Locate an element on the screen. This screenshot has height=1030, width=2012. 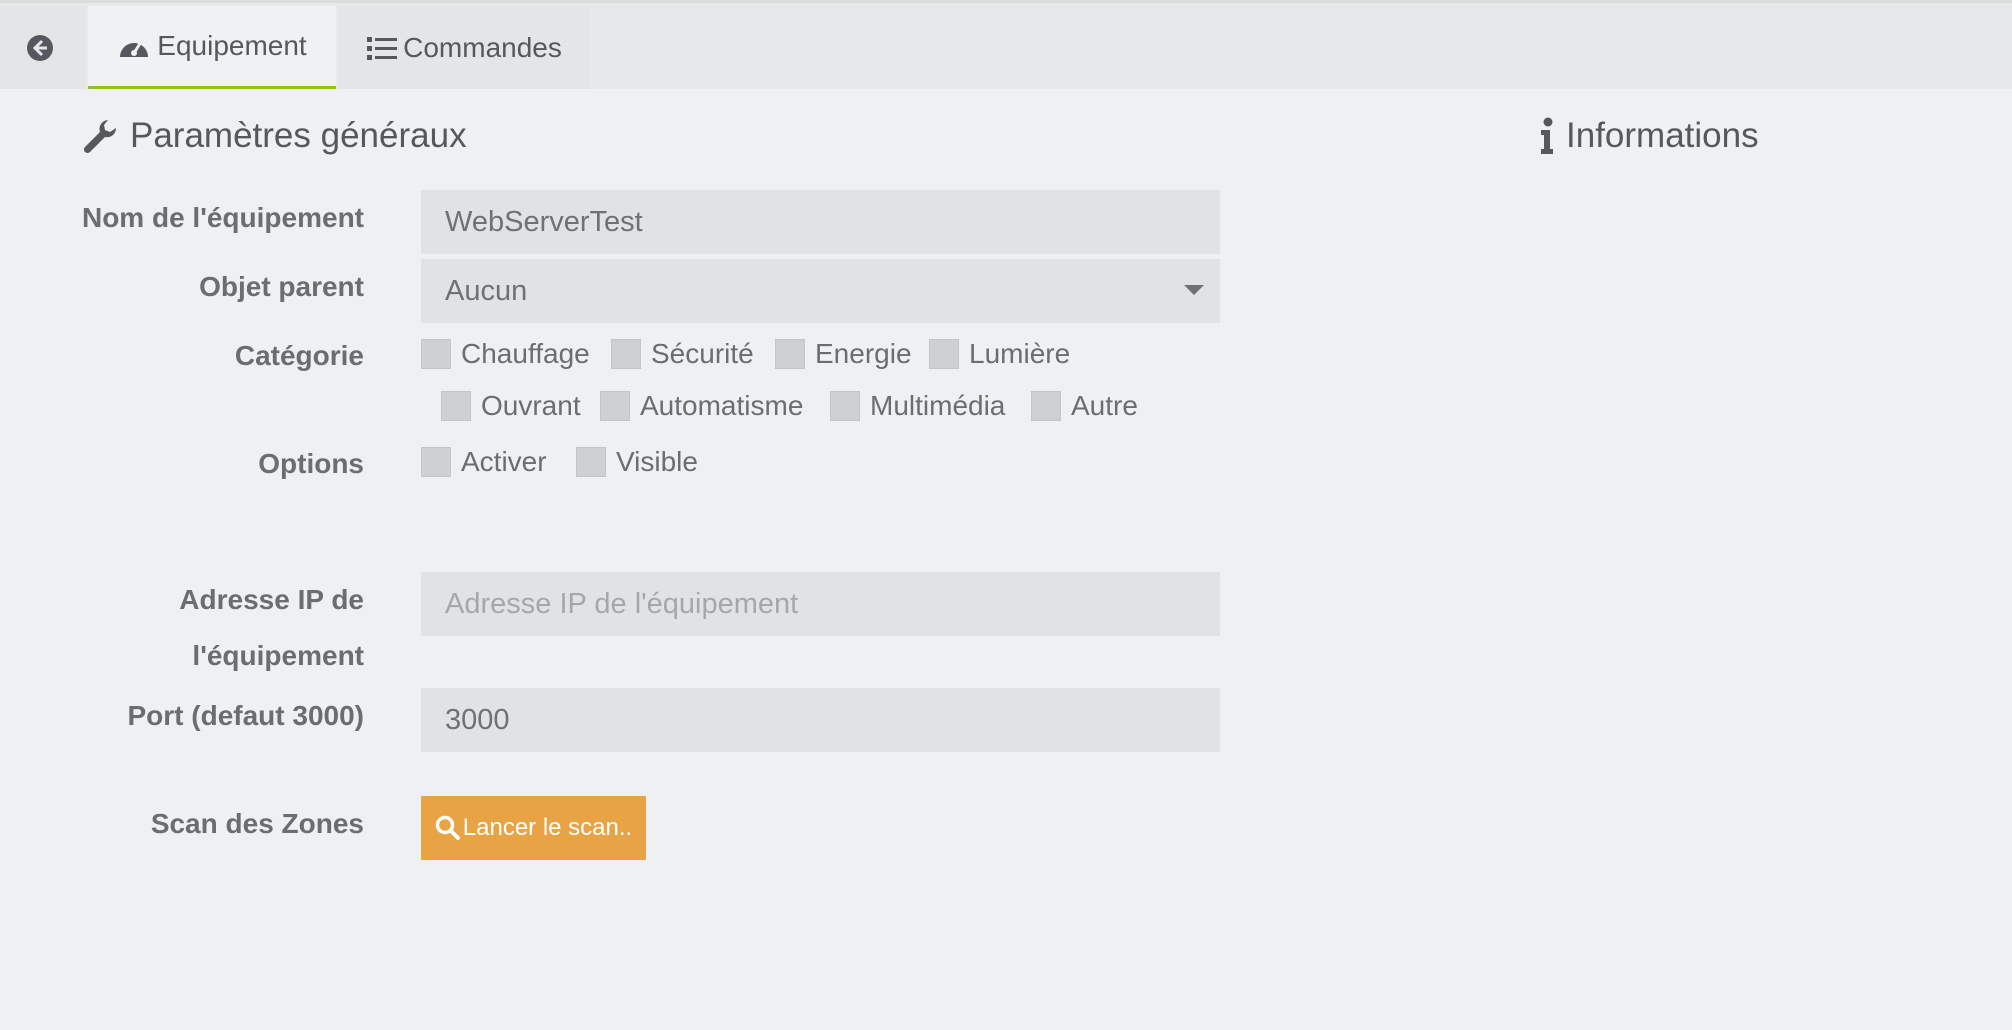
option-visible: Visible is located at coordinates (637, 462).